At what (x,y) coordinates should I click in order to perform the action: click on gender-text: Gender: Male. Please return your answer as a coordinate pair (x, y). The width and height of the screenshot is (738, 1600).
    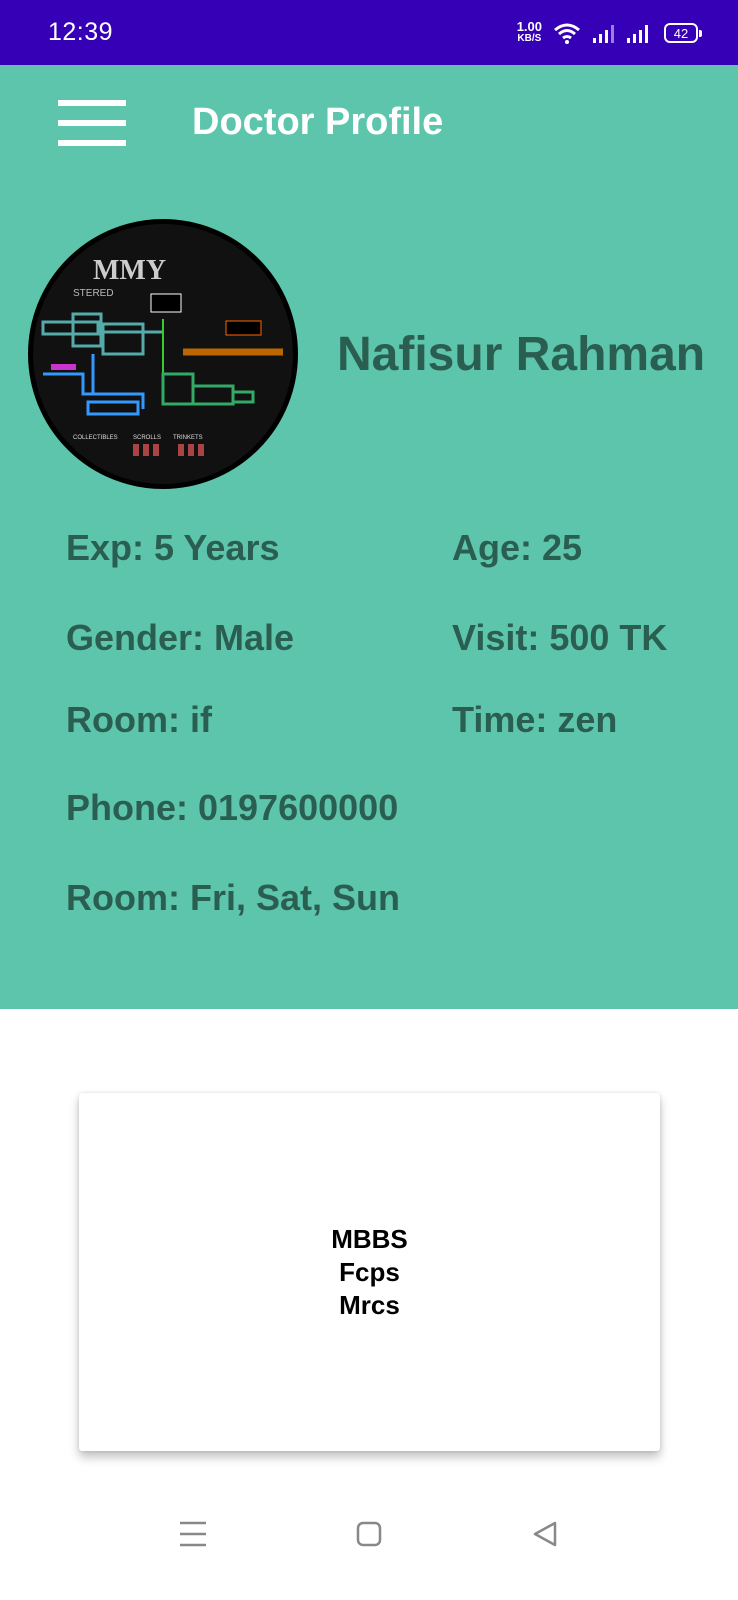
    Looking at the image, I should click on (180, 637).